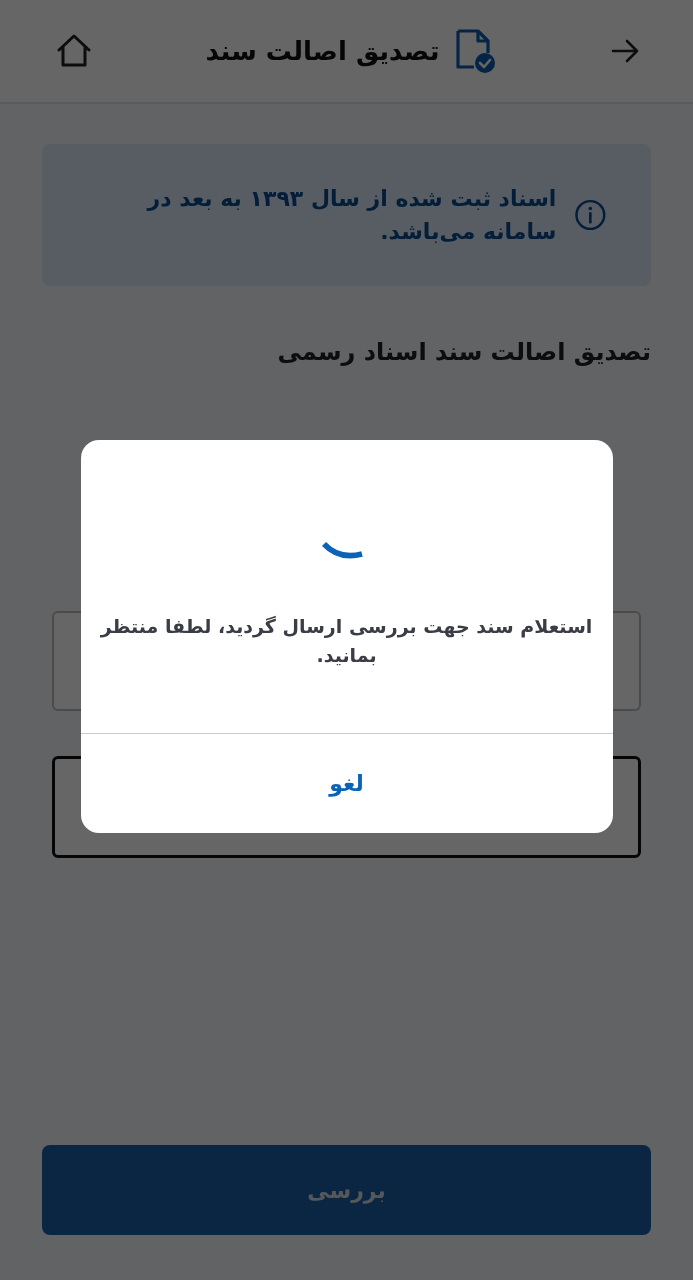 This screenshot has height=1280, width=693. Describe the element at coordinates (346, 641) in the screenshot. I see `dialog-message: استعلام سند جهت بررسی ارسال گردید، لطفا منتظر بمانید.` at that location.